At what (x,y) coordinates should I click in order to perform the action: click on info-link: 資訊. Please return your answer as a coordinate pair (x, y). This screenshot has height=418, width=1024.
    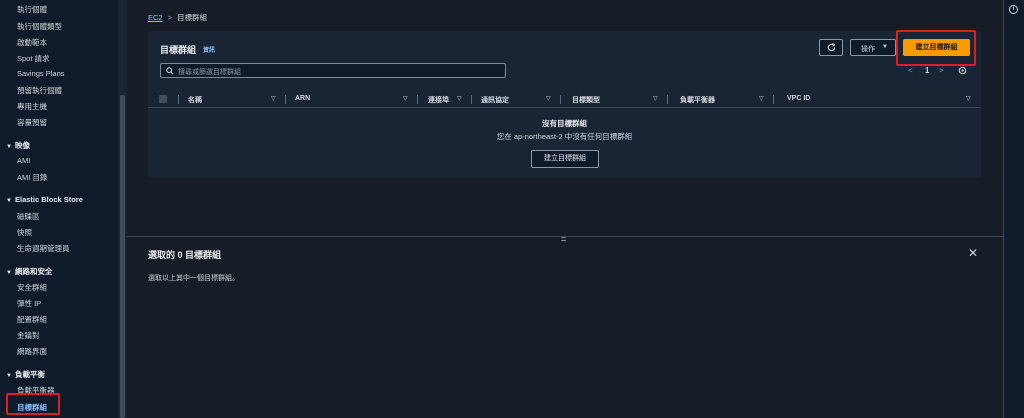
    Looking at the image, I should click on (209, 49).